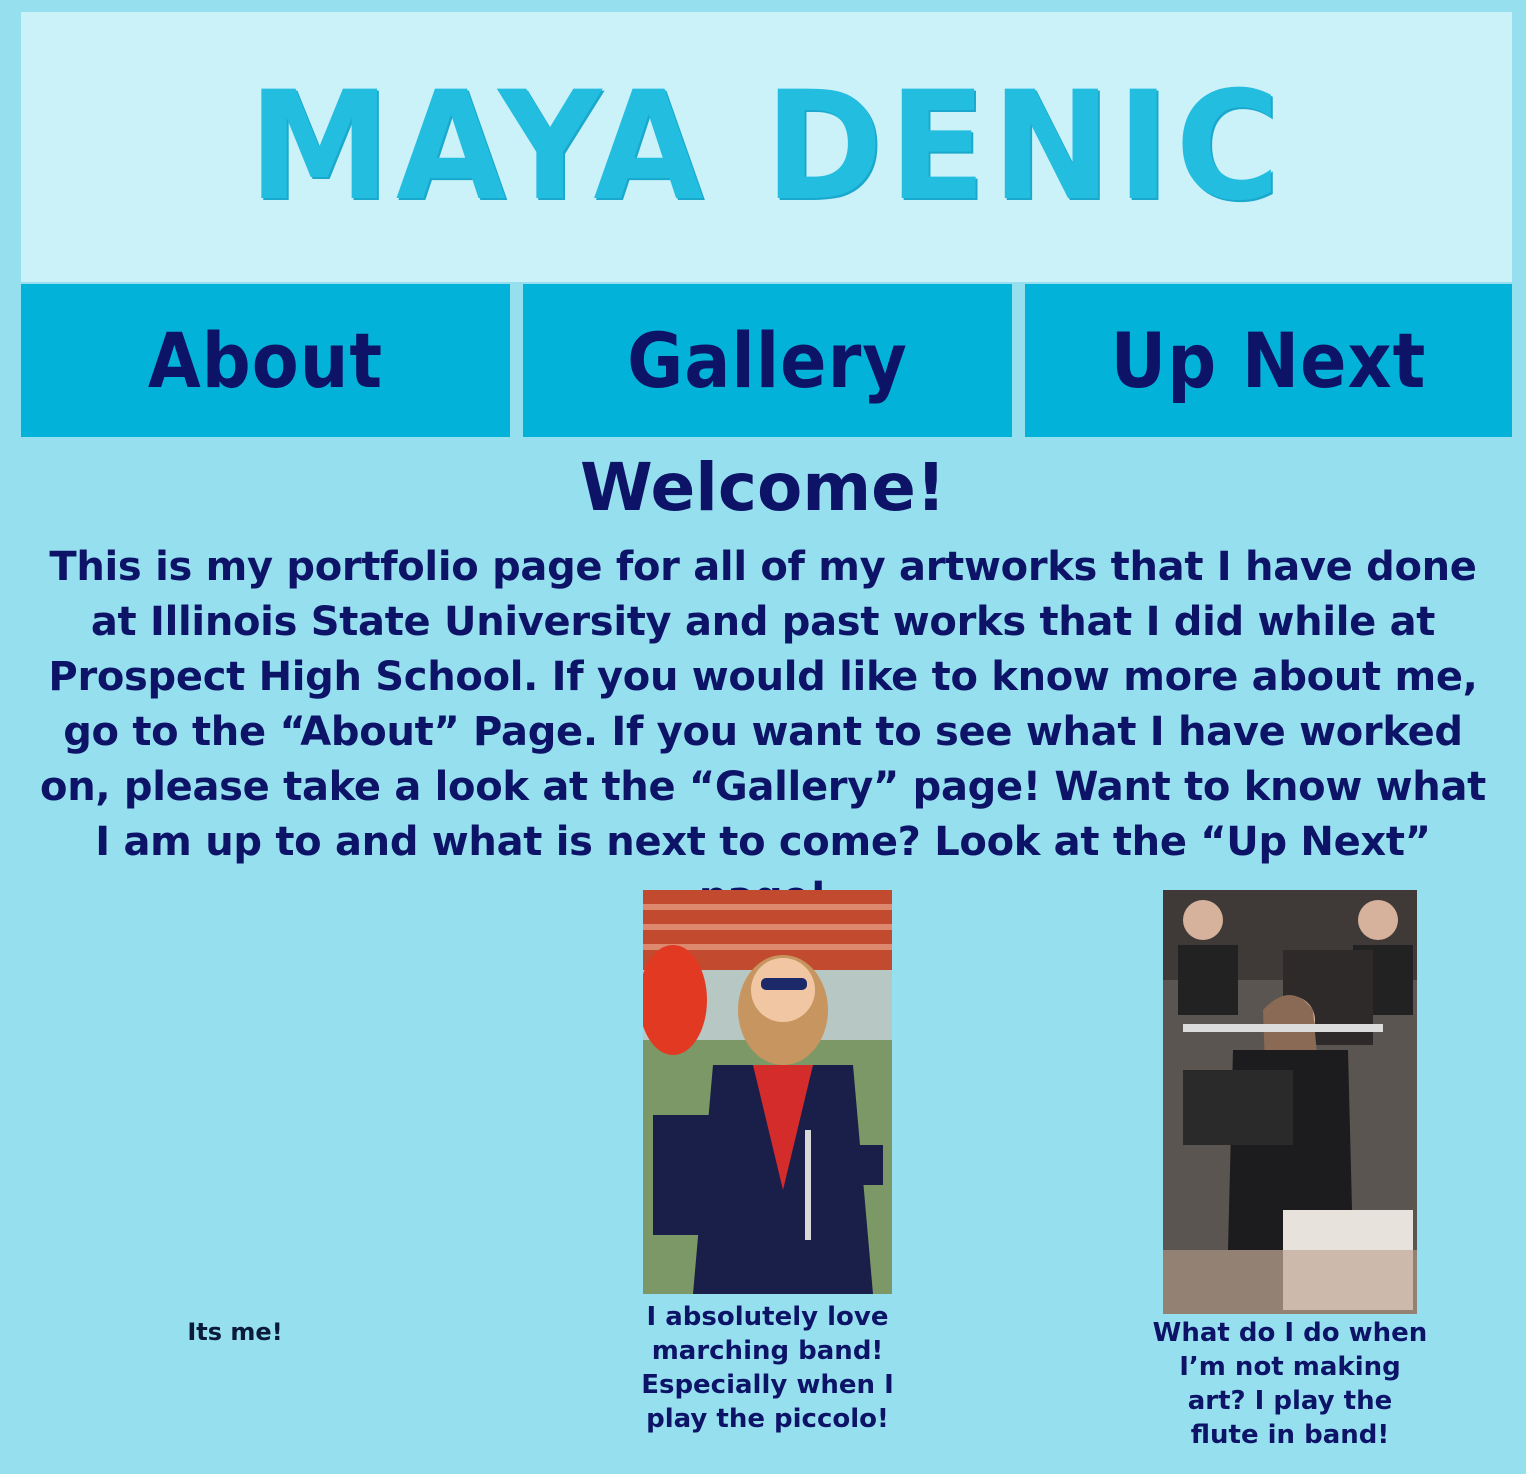 Image resolution: width=1526 pixels, height=1474 pixels. I want to click on marching-band-photo, so click(767, 1092).